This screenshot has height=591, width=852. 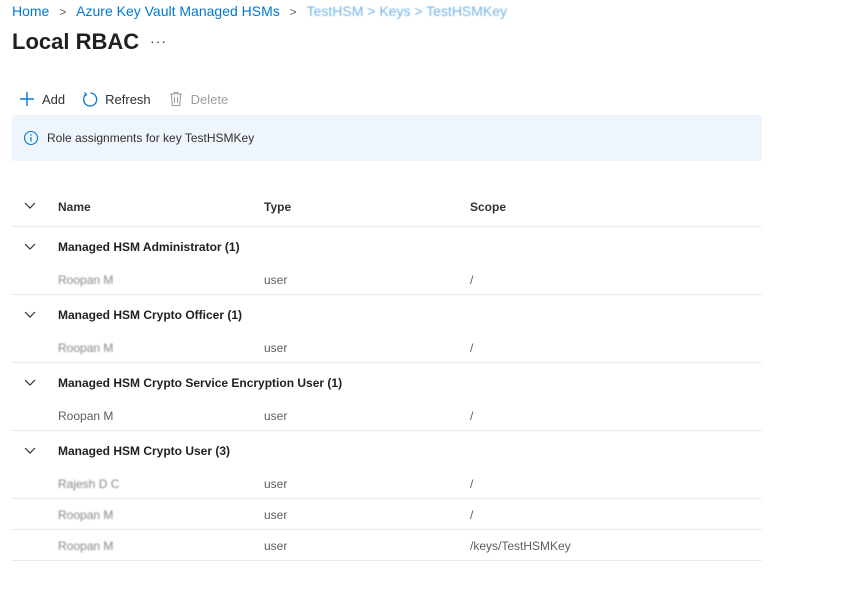 I want to click on refresh-button-label: Refresh, so click(x=128, y=99).